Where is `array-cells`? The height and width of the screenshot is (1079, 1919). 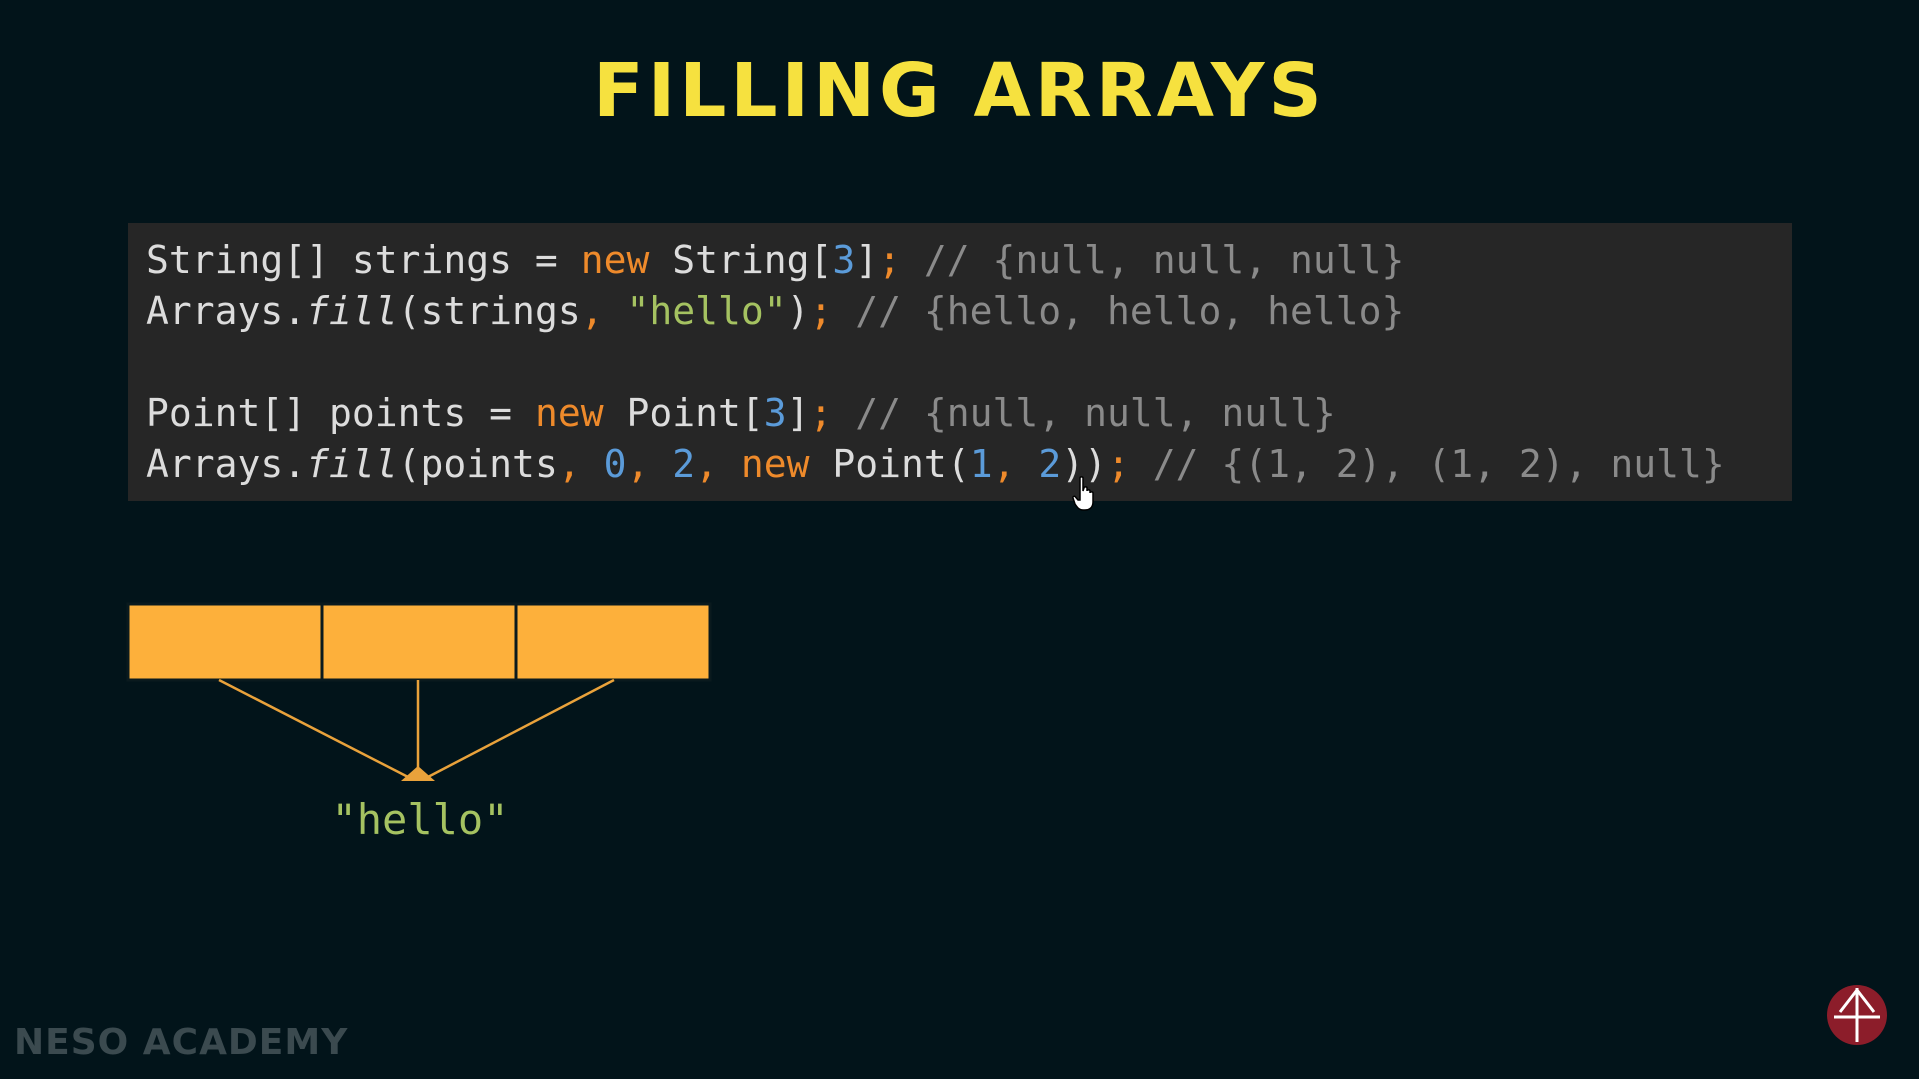 array-cells is located at coordinates (419, 642).